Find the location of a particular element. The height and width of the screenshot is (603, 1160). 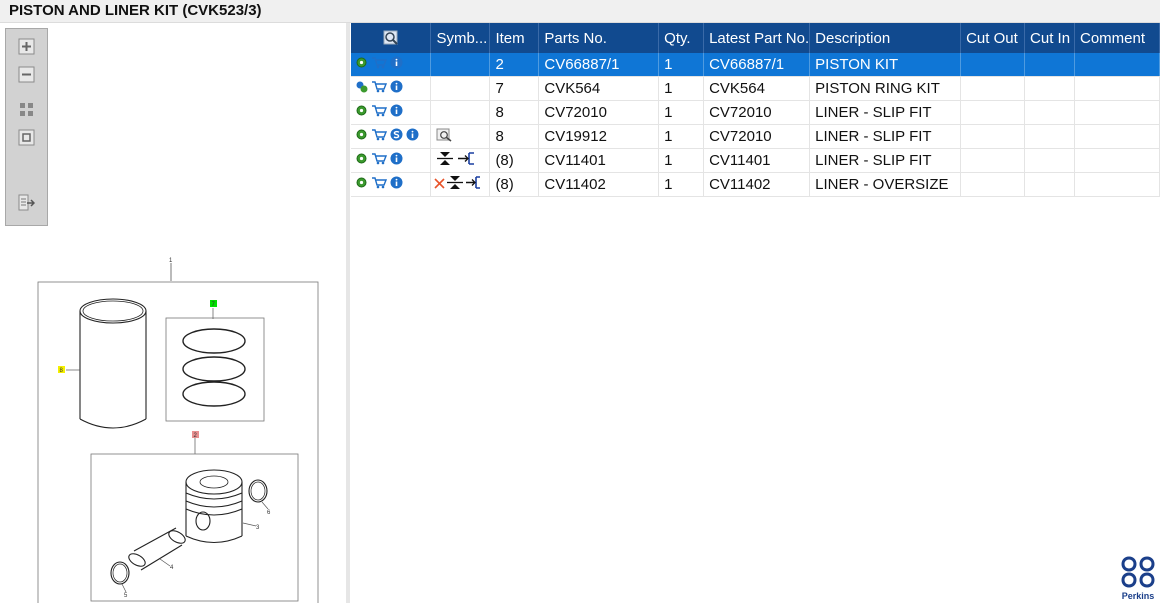

column-header-cut-out: Cut Out is located at coordinates (993, 38).